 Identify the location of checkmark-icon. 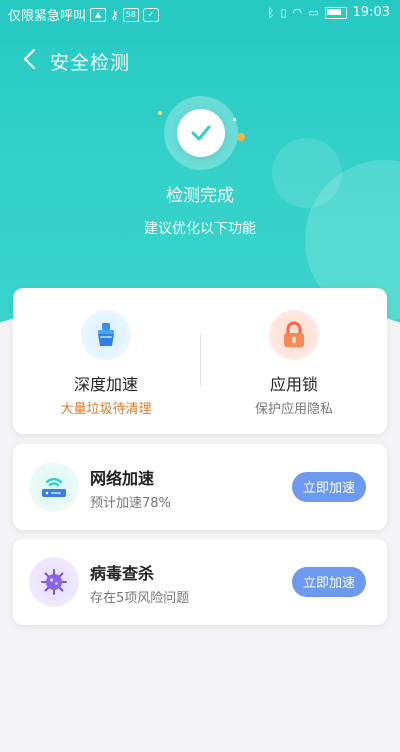
(201, 133).